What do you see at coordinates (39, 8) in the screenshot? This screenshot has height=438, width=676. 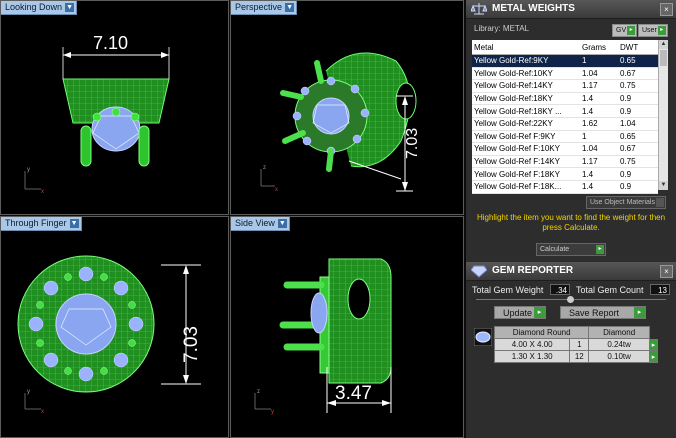 I see `viewport-tab: Looking Down ▼` at bounding box center [39, 8].